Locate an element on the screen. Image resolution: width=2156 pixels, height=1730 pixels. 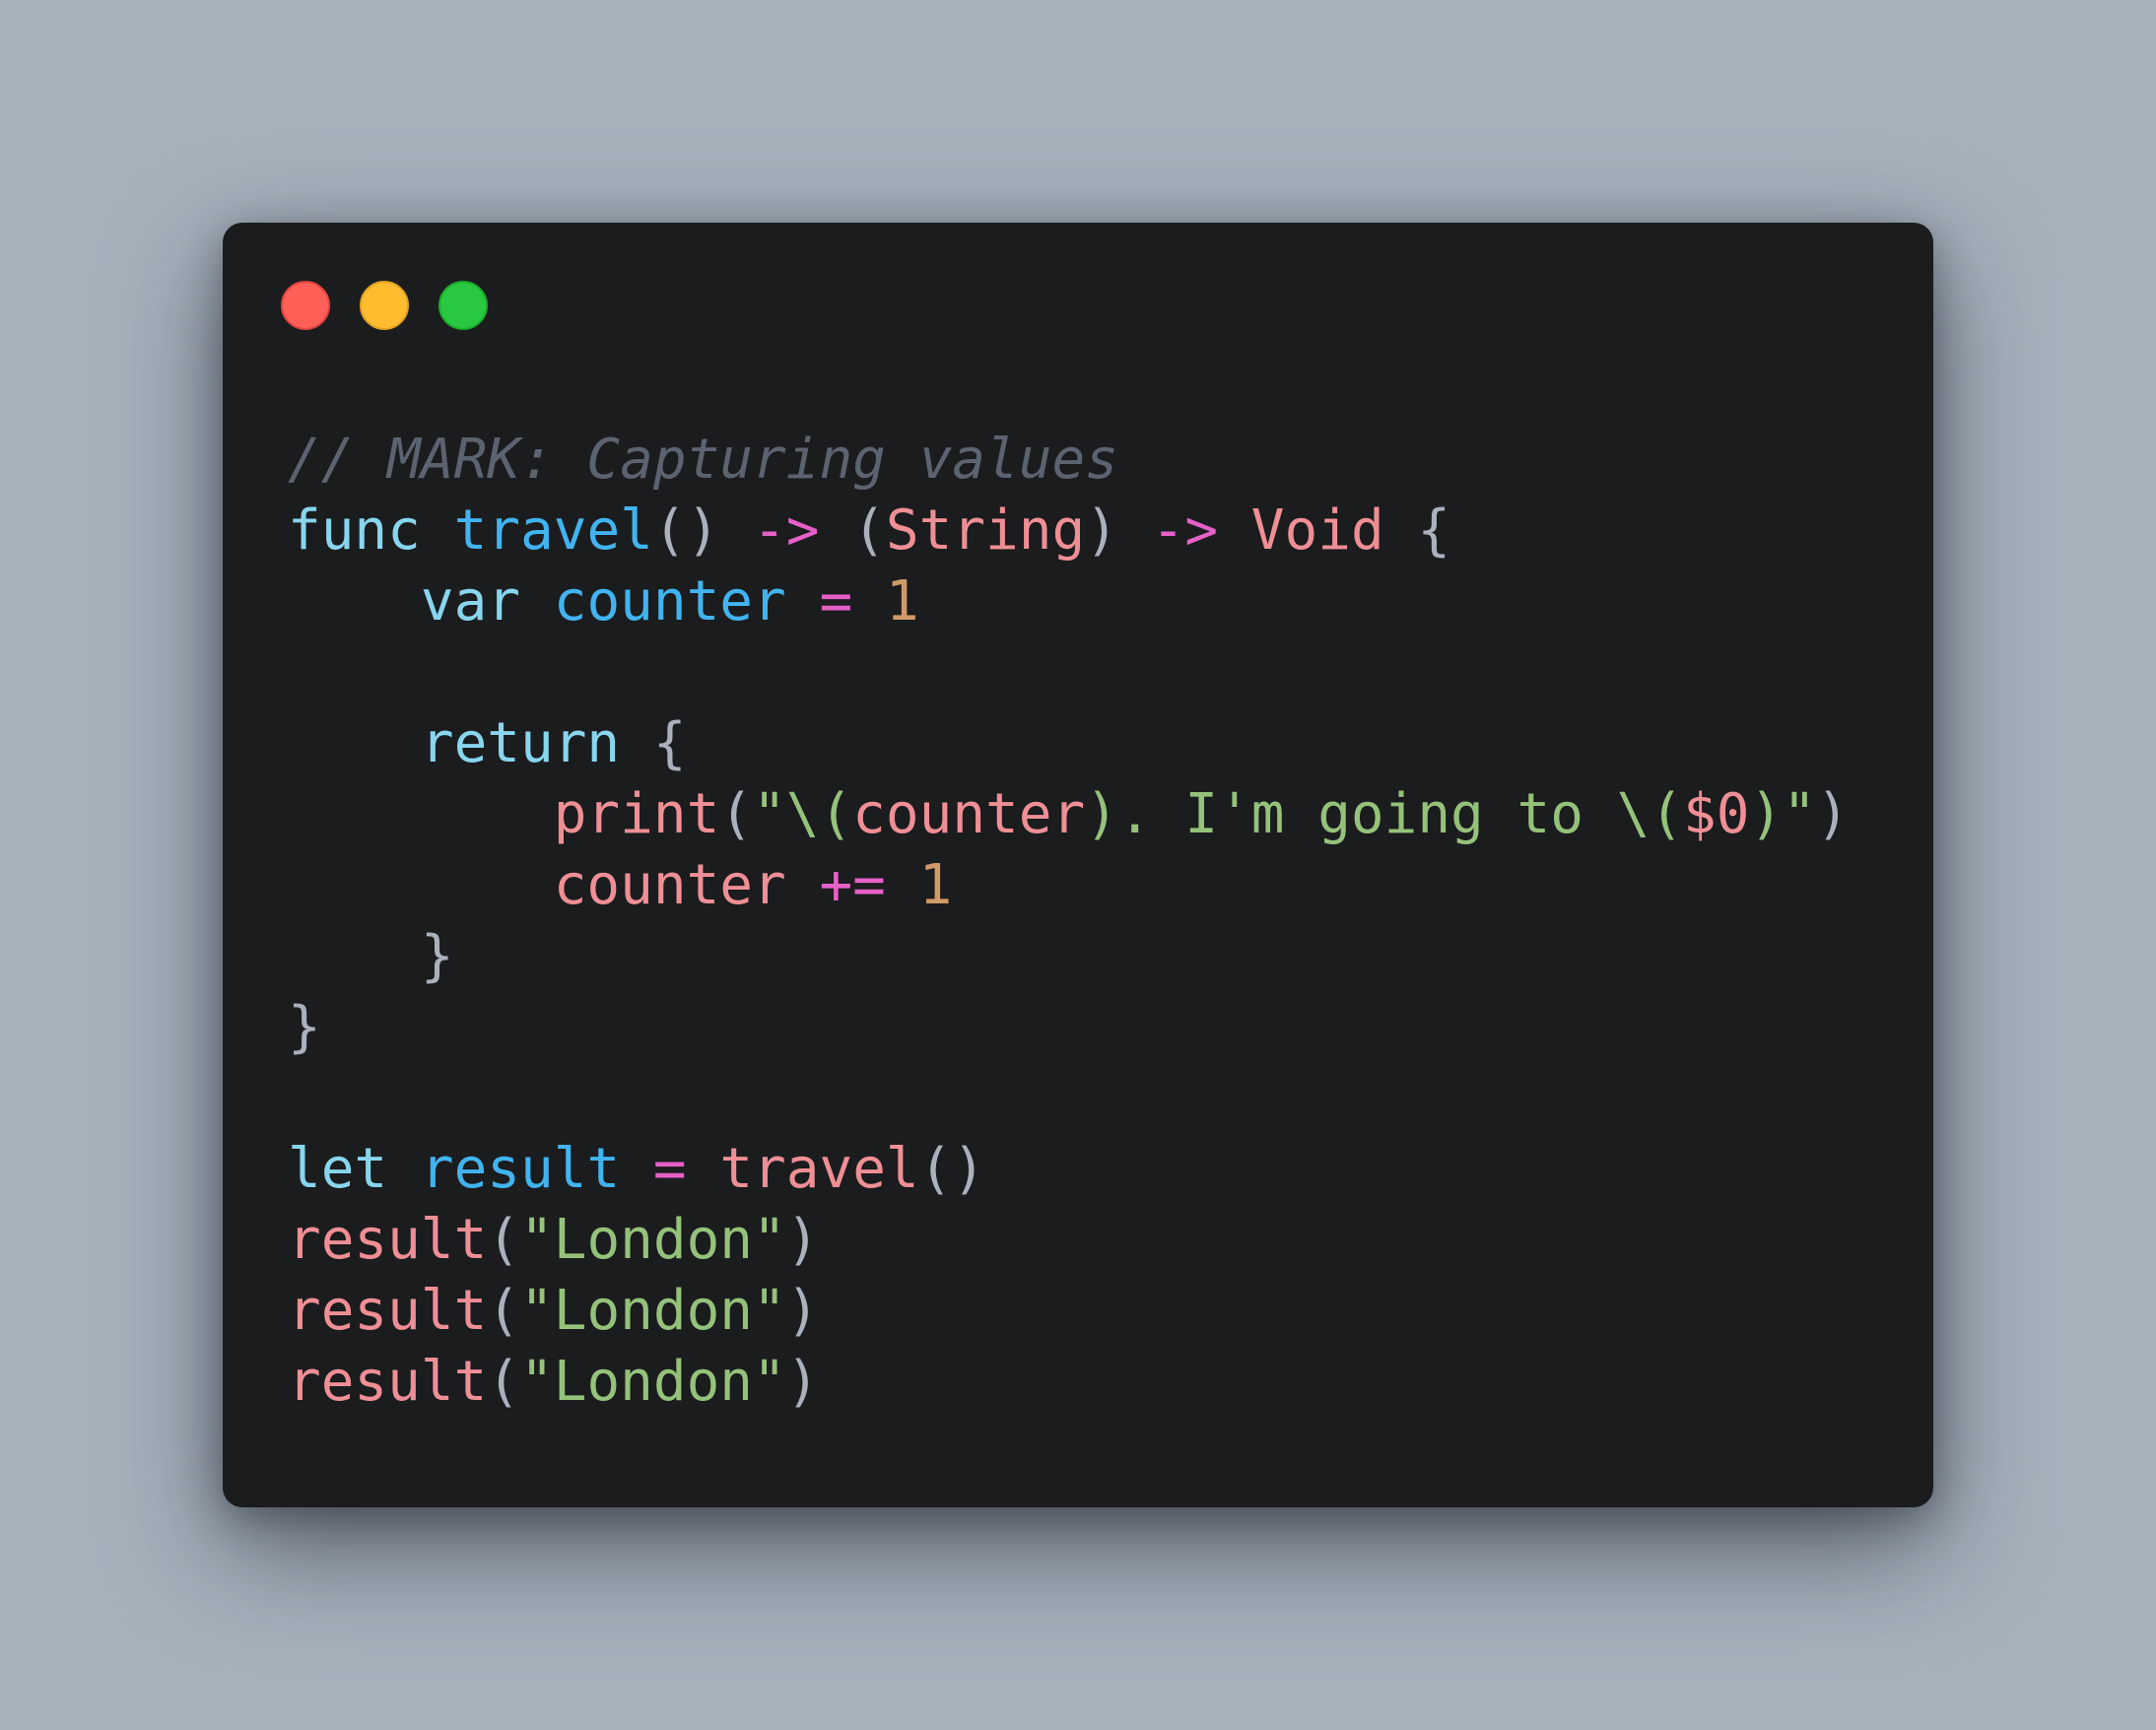
code-line: print("\(counter). I'm going to \($0)") is located at coordinates (1069, 814).